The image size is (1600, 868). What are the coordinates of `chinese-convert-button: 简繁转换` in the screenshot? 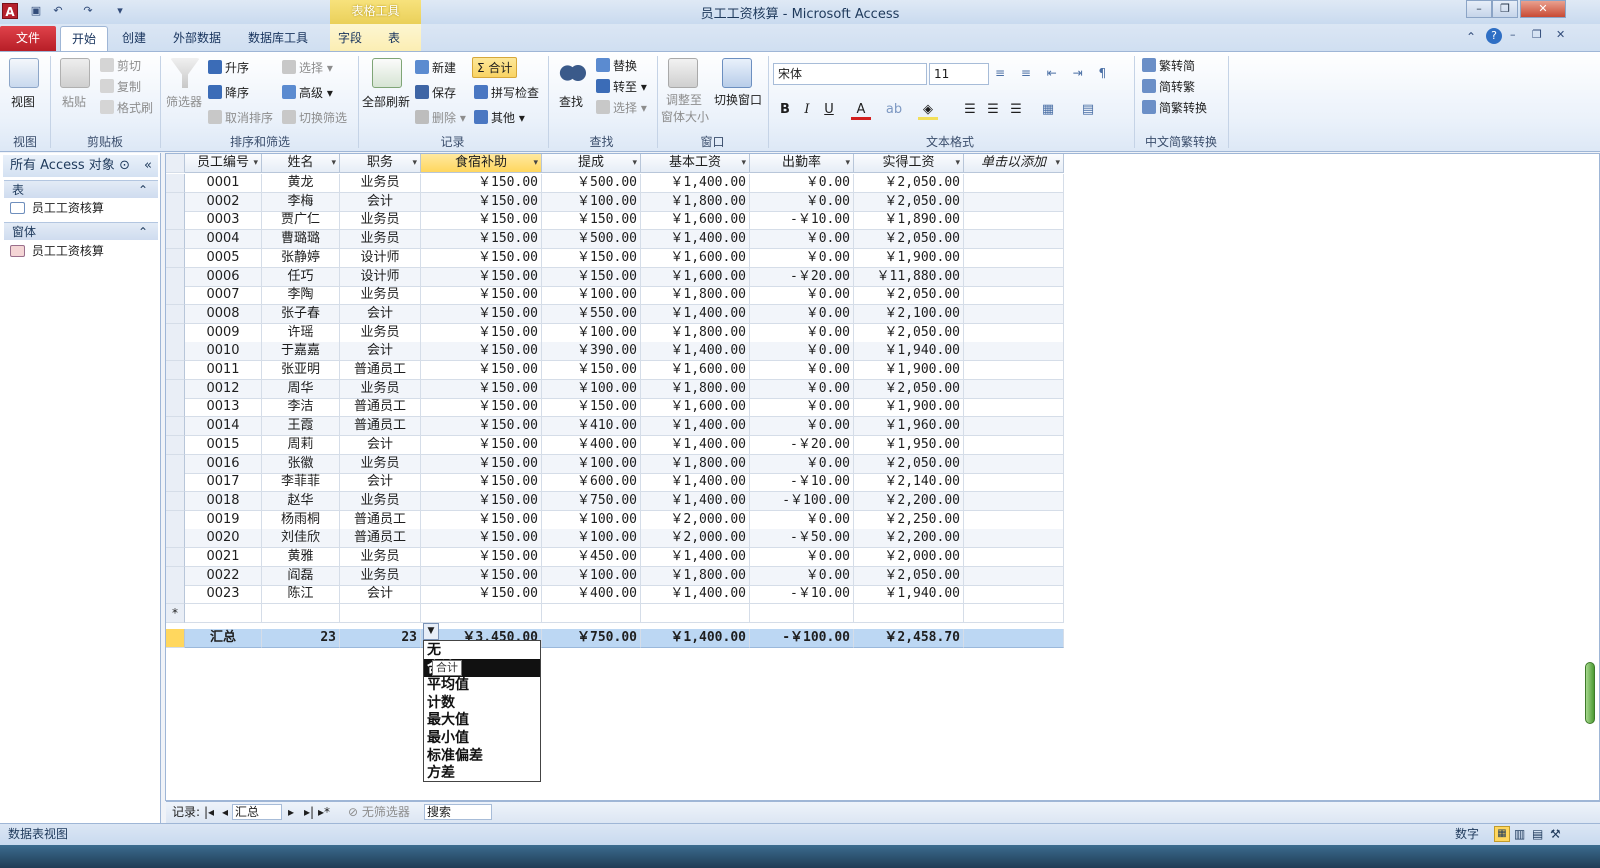 It's located at (1174, 107).